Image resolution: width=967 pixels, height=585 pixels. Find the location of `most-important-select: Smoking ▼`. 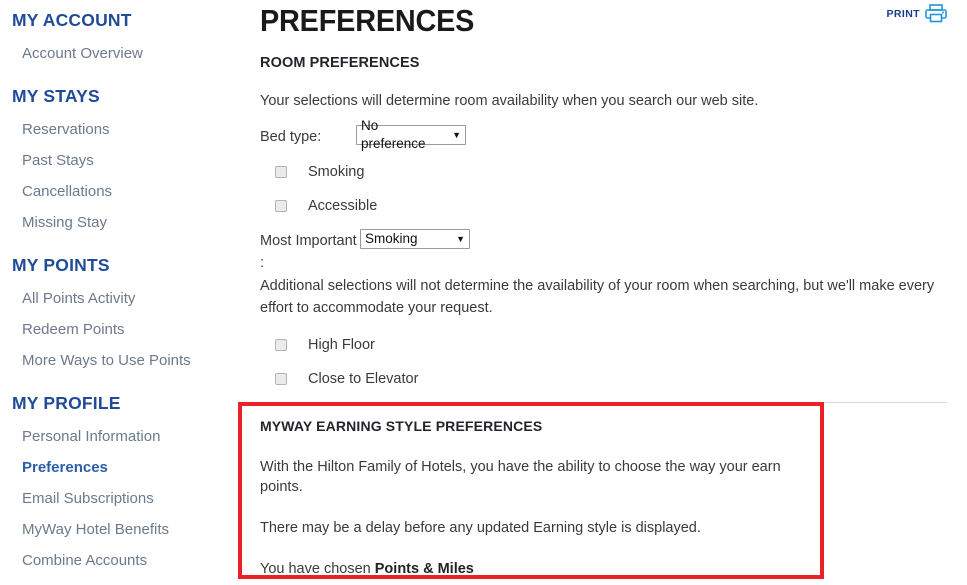

most-important-select: Smoking ▼ is located at coordinates (415, 239).